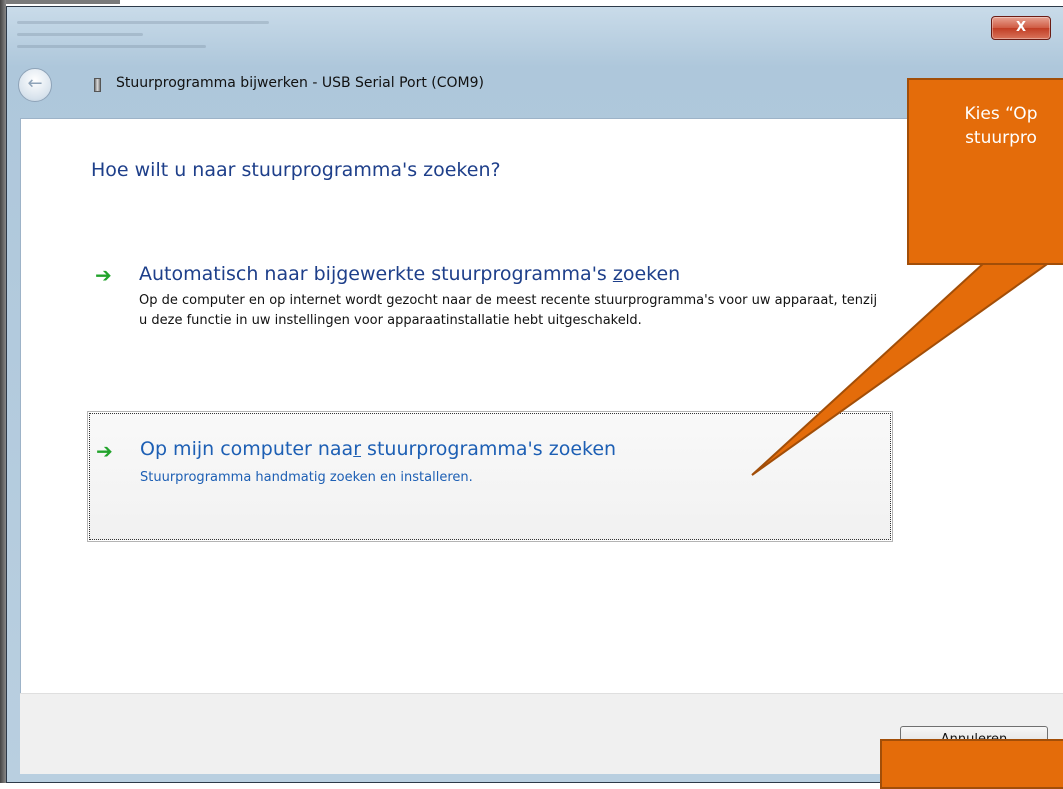  I want to click on callout-box: Kies “Op stuurpro, so click(985, 171).